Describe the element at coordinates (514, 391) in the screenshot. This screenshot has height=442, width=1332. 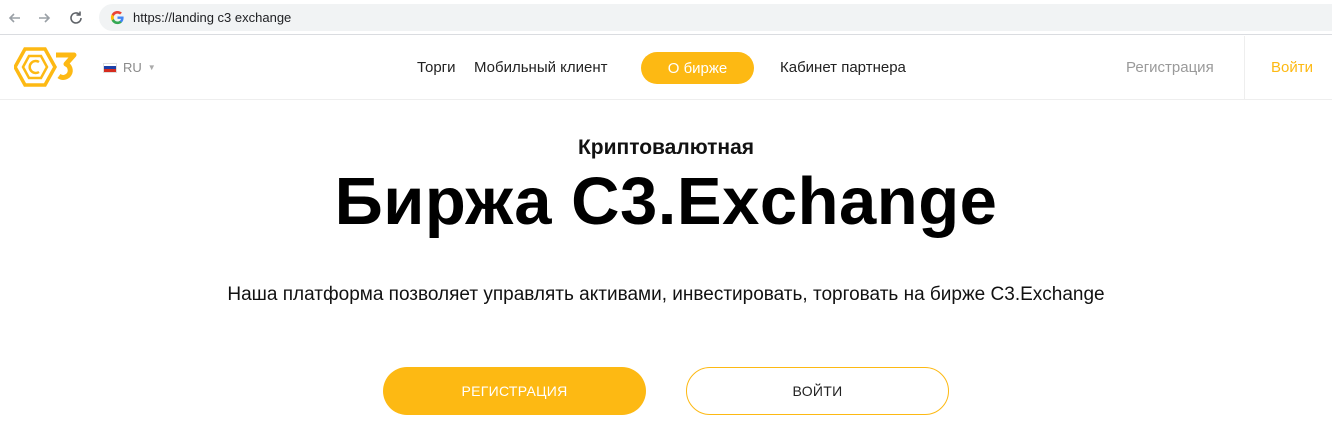
I see `register-button: РЕГИСТРАЦИЯ` at that location.